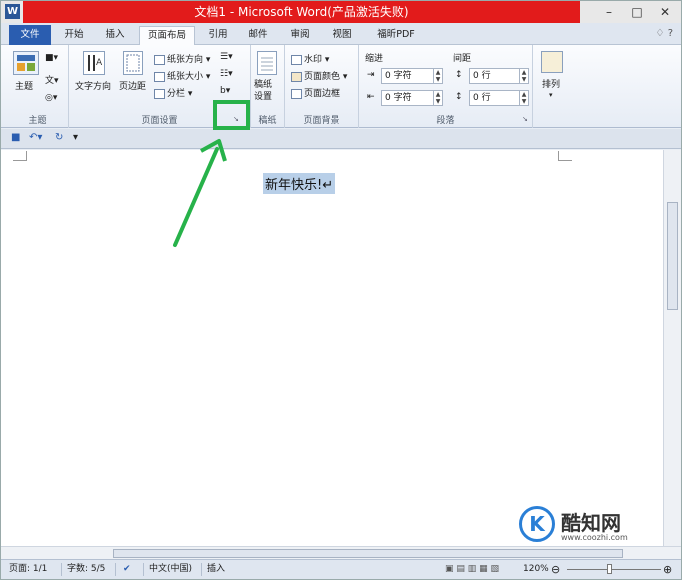 Image resolution: width=682 pixels, height=580 pixels. What do you see at coordinates (52, 79) in the screenshot?
I see `theme-fonts-icon: 文▾` at bounding box center [52, 79].